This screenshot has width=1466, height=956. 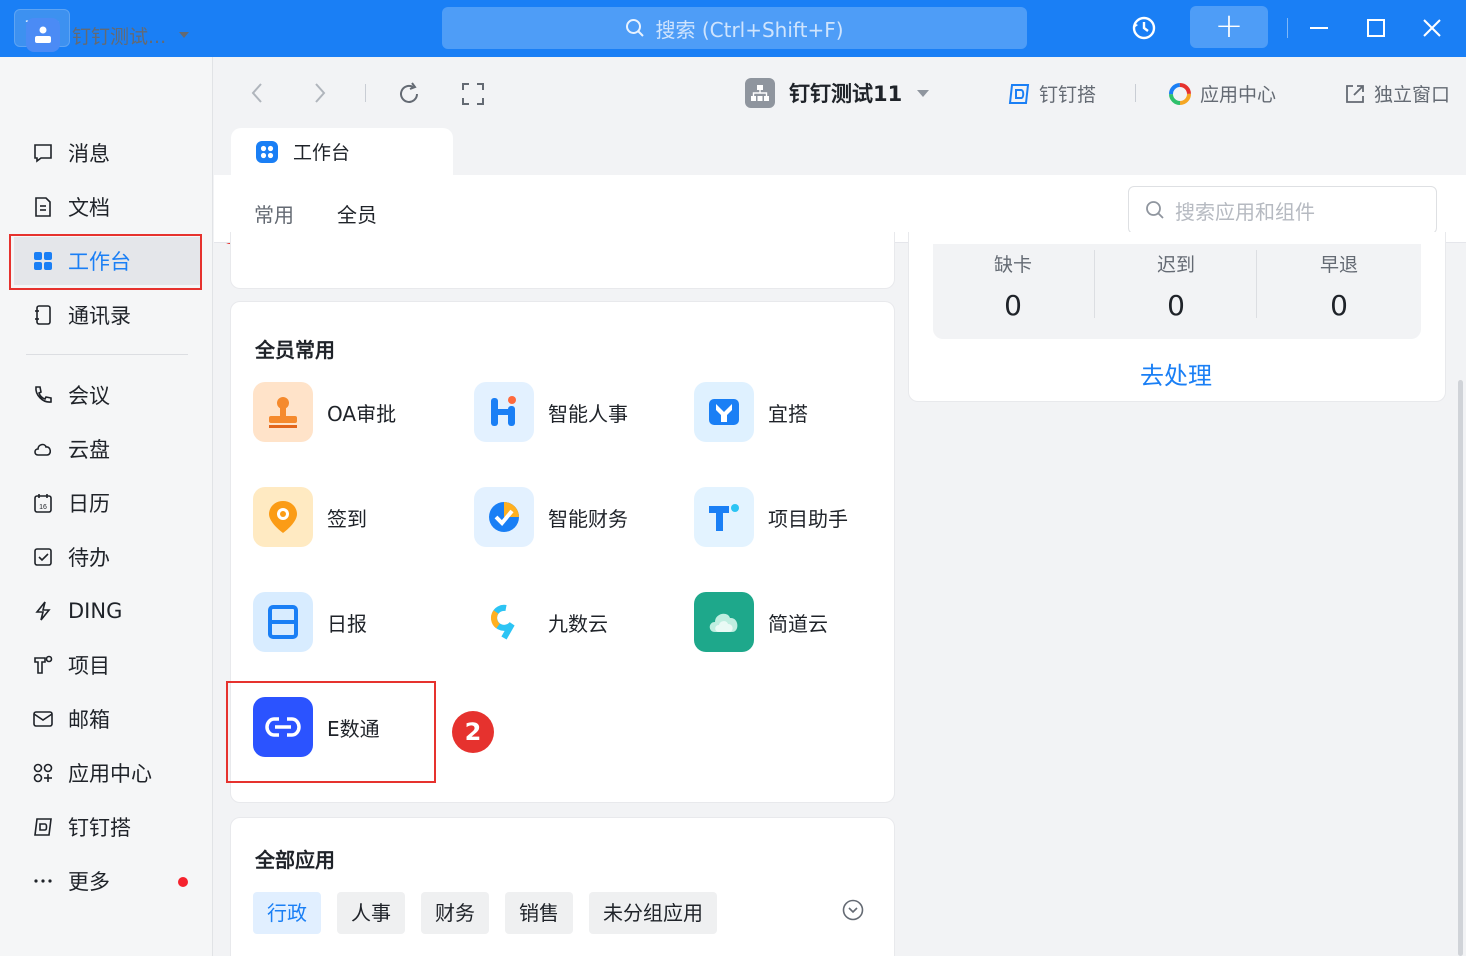 What do you see at coordinates (295, 350) in the screenshot?
I see `common-apps-title: 全员常用` at bounding box center [295, 350].